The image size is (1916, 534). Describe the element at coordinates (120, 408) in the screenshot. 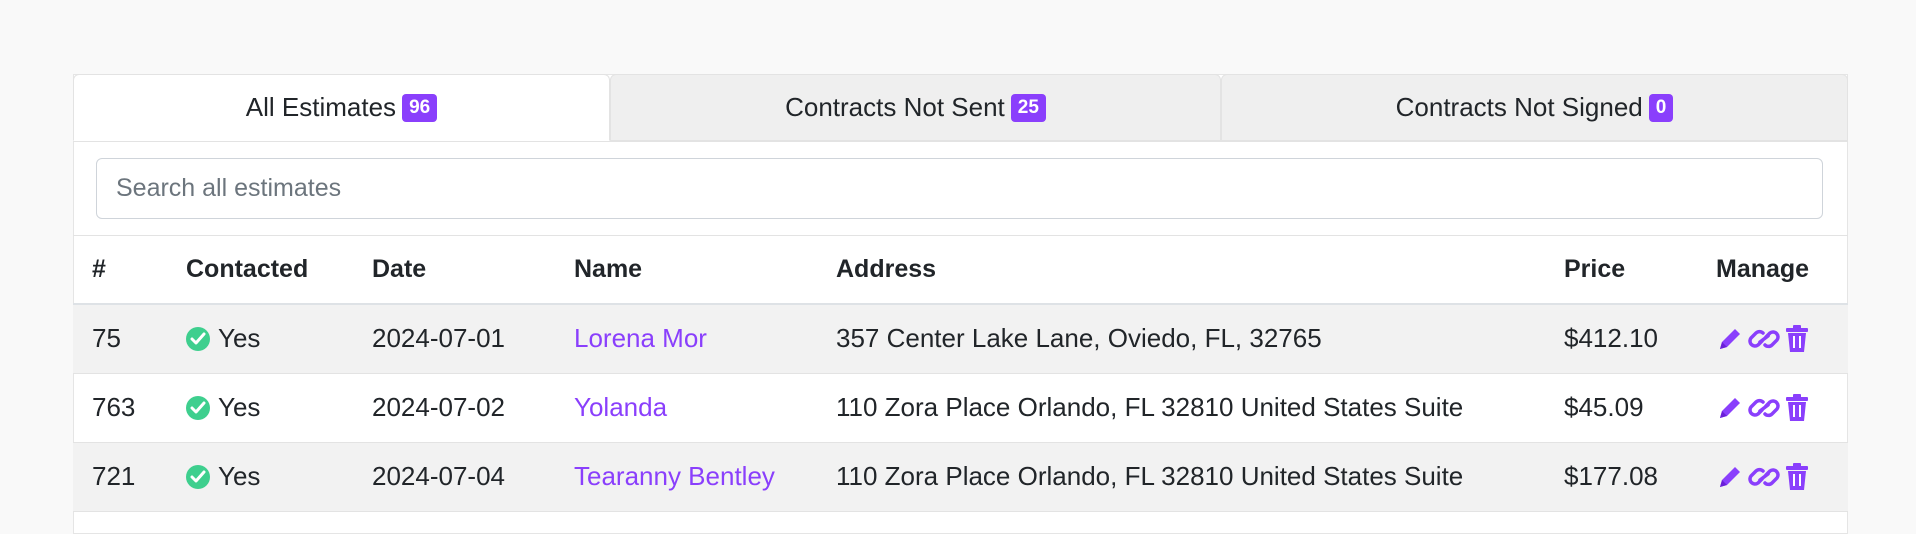

I see `row-id: 763` at that location.